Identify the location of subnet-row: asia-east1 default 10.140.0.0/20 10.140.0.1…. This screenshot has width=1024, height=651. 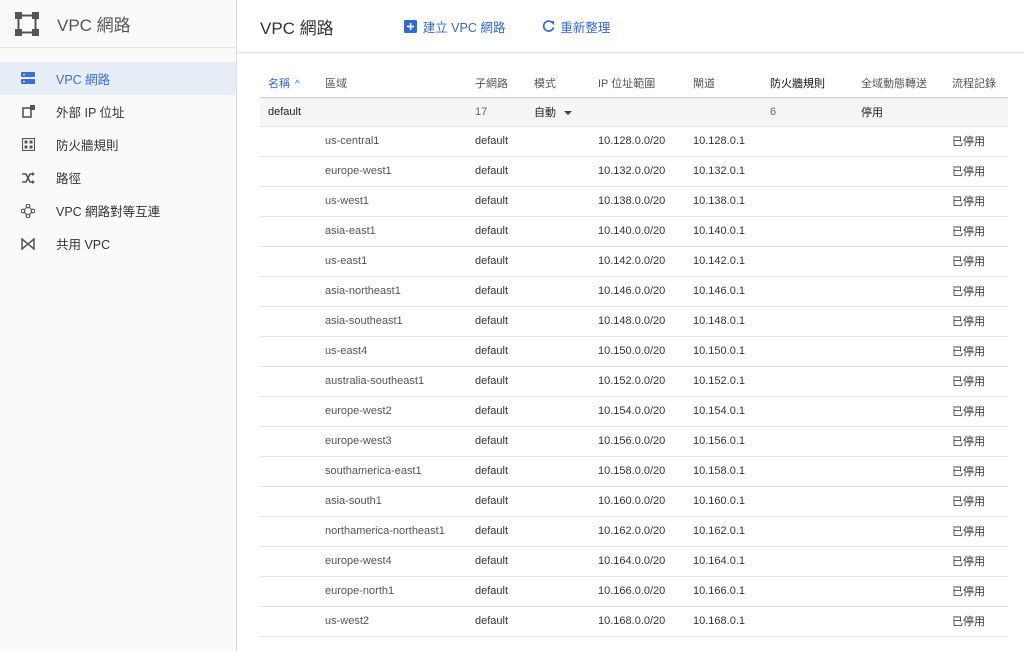
(634, 231).